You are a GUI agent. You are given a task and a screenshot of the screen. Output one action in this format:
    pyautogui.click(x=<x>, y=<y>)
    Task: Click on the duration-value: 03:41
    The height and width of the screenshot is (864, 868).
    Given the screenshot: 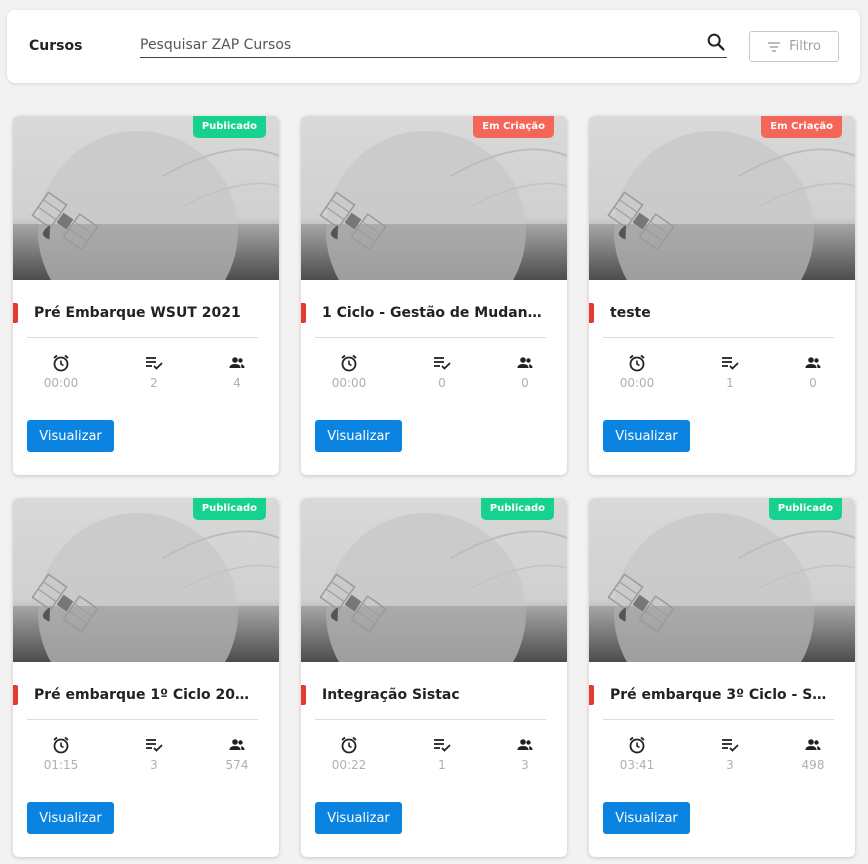 What is the action you would take?
    pyautogui.click(x=637, y=765)
    